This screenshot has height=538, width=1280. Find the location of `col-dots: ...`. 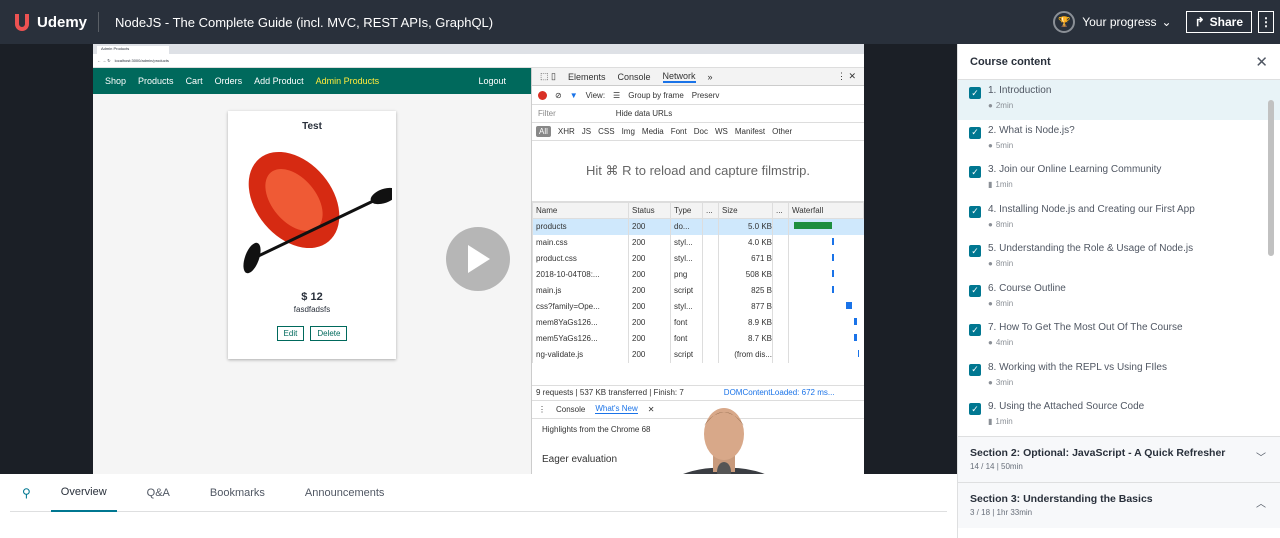

col-dots: ... is located at coordinates (710, 210).